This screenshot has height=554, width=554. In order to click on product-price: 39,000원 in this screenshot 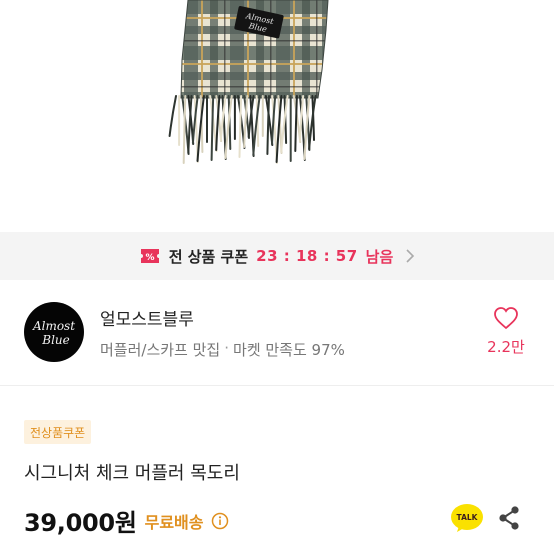, I will do `click(80, 523)`.